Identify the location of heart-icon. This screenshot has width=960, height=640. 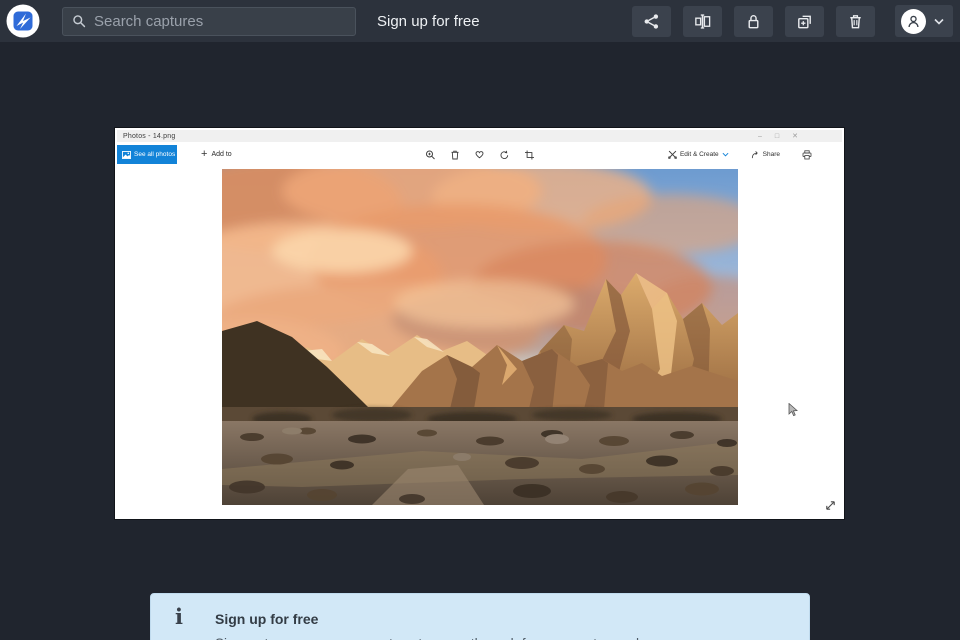
(479, 155).